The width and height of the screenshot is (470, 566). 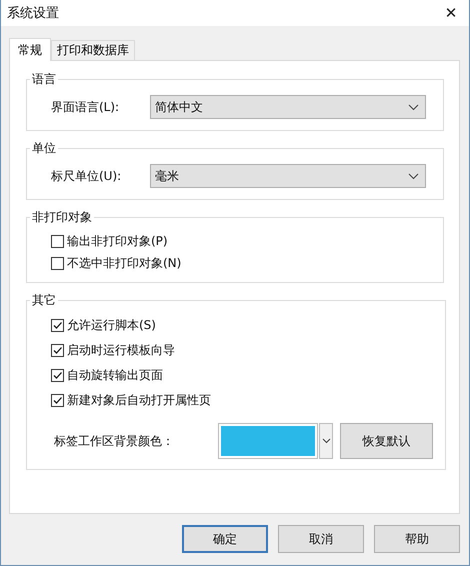 I want to click on close-button: ✕, so click(x=451, y=13).